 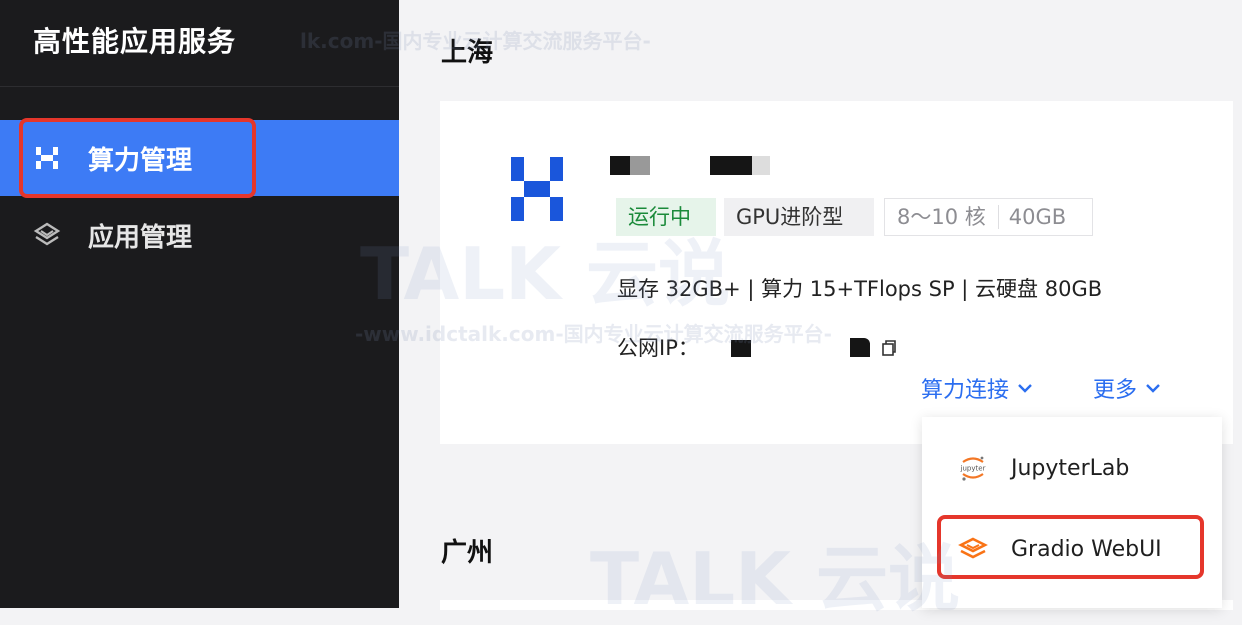 What do you see at coordinates (467, 553) in the screenshot?
I see `region-title-guangzhou: 广州` at bounding box center [467, 553].